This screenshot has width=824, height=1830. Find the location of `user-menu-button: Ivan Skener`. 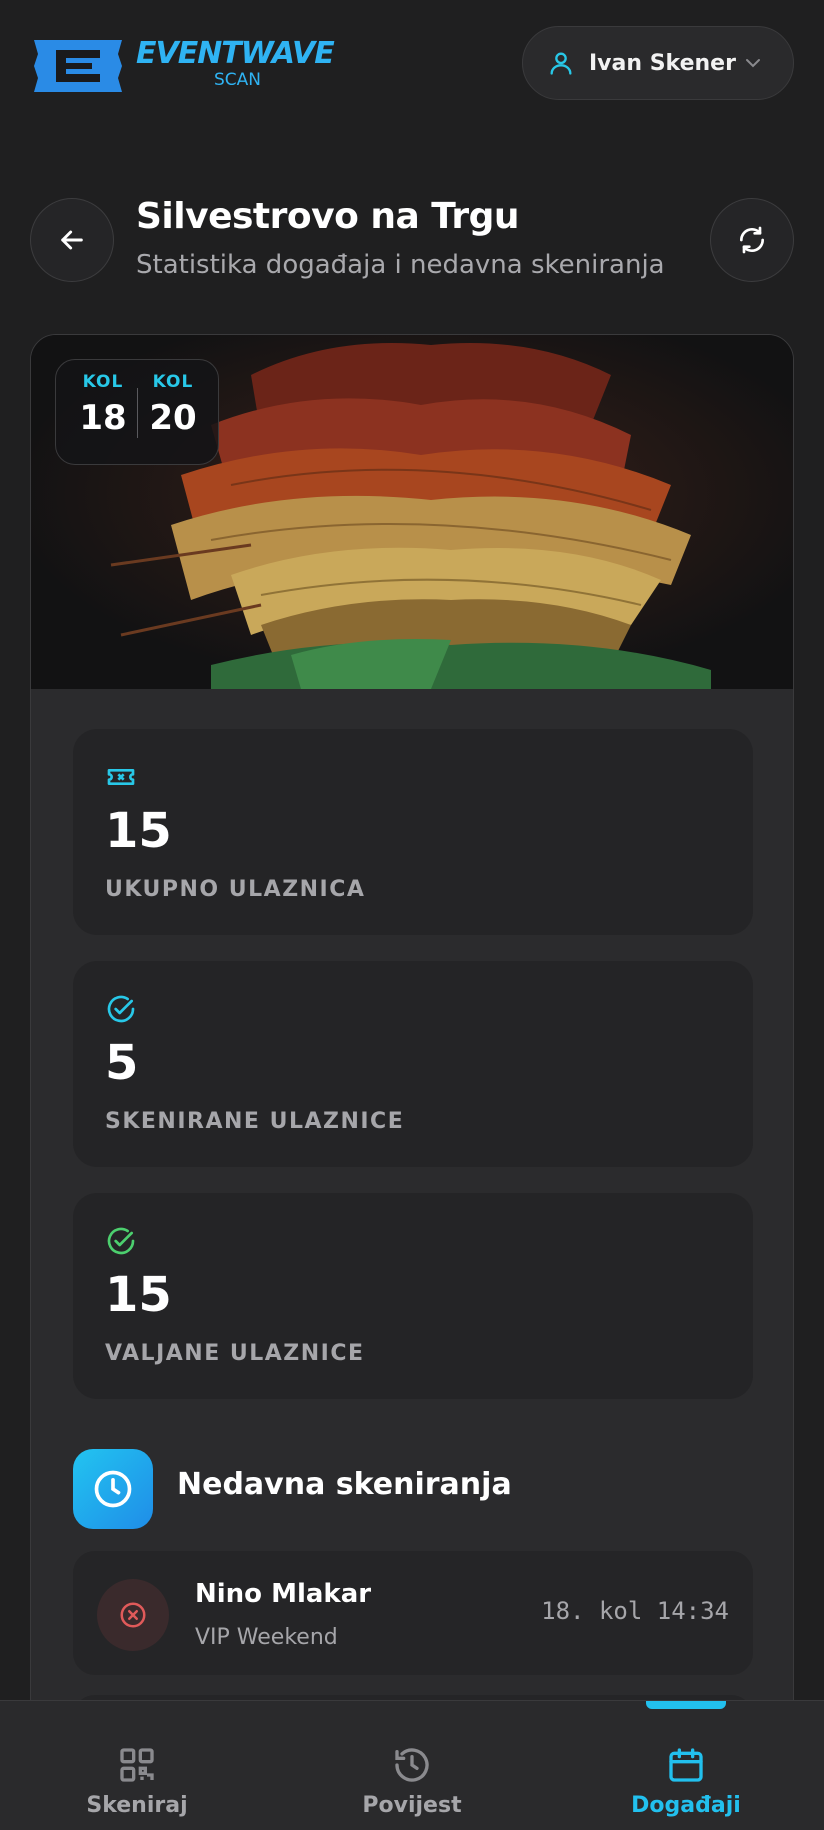

user-menu-button: Ivan Skener is located at coordinates (658, 63).